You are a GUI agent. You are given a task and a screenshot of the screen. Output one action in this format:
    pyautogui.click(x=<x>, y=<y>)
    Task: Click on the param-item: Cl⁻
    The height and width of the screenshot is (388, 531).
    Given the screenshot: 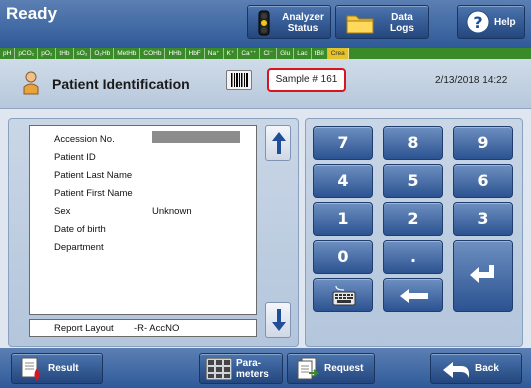 What is the action you would take?
    pyautogui.click(x=269, y=53)
    